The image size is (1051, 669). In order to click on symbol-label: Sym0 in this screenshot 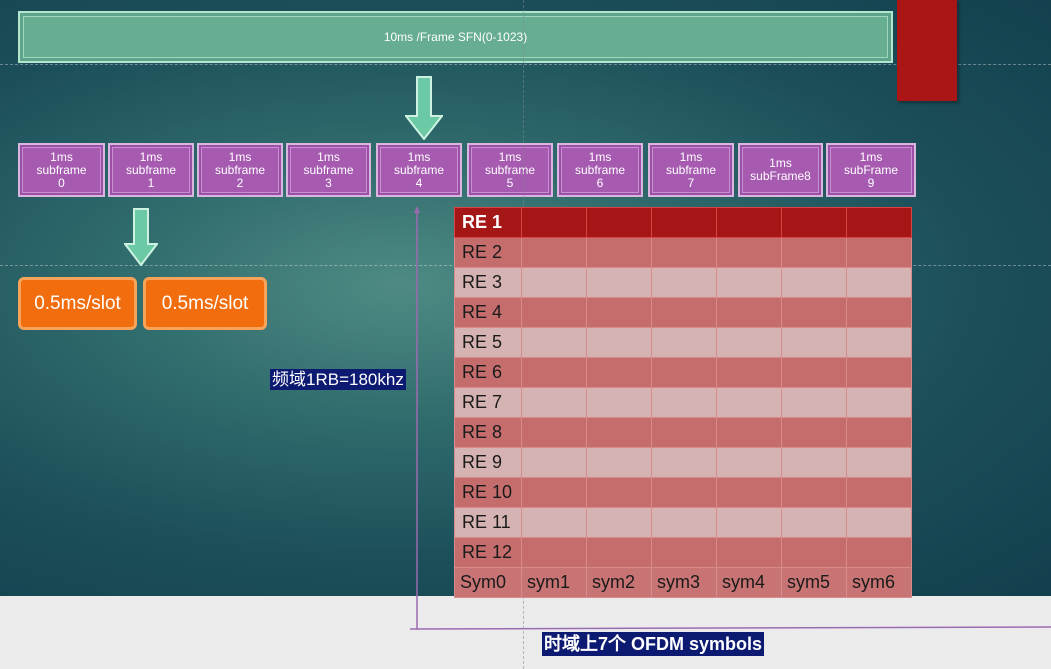, I will do `click(488, 582)`.